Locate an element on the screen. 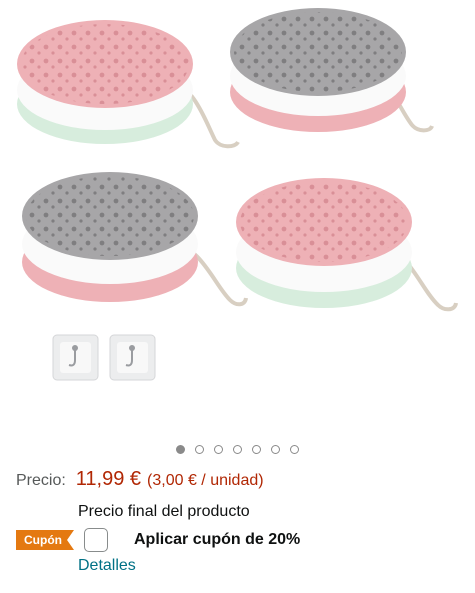 This screenshot has height=593, width=475. coupon-badge: Cupón is located at coordinates (45, 540).